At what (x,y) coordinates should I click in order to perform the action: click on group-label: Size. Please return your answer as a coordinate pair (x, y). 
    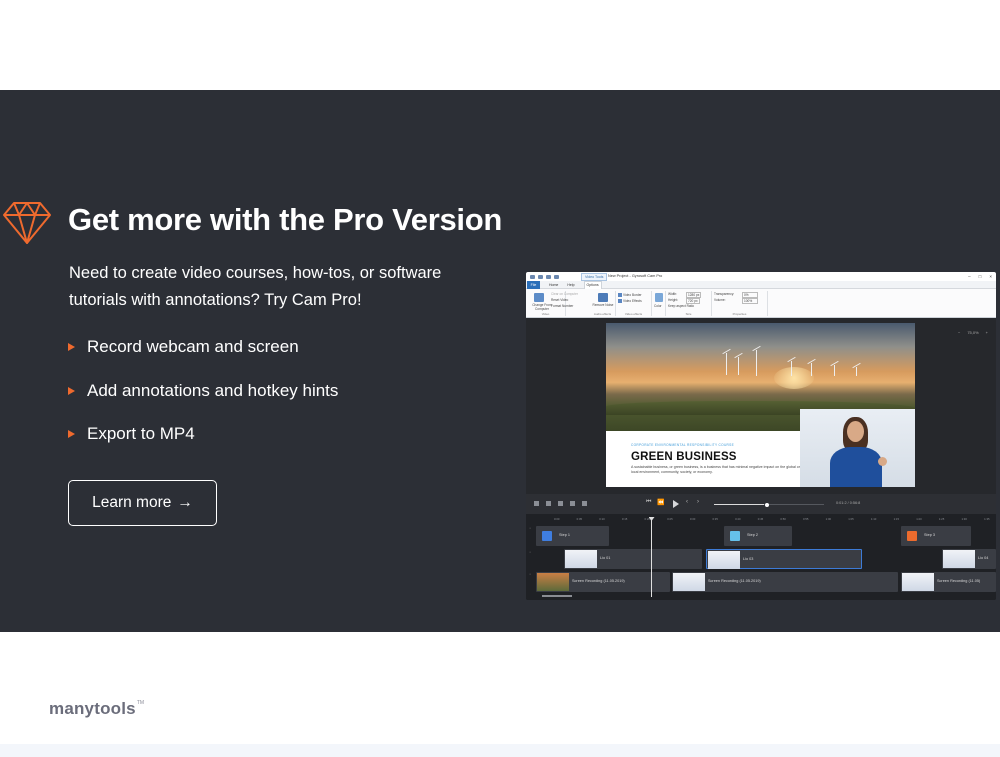
    Looking at the image, I should click on (688, 314).